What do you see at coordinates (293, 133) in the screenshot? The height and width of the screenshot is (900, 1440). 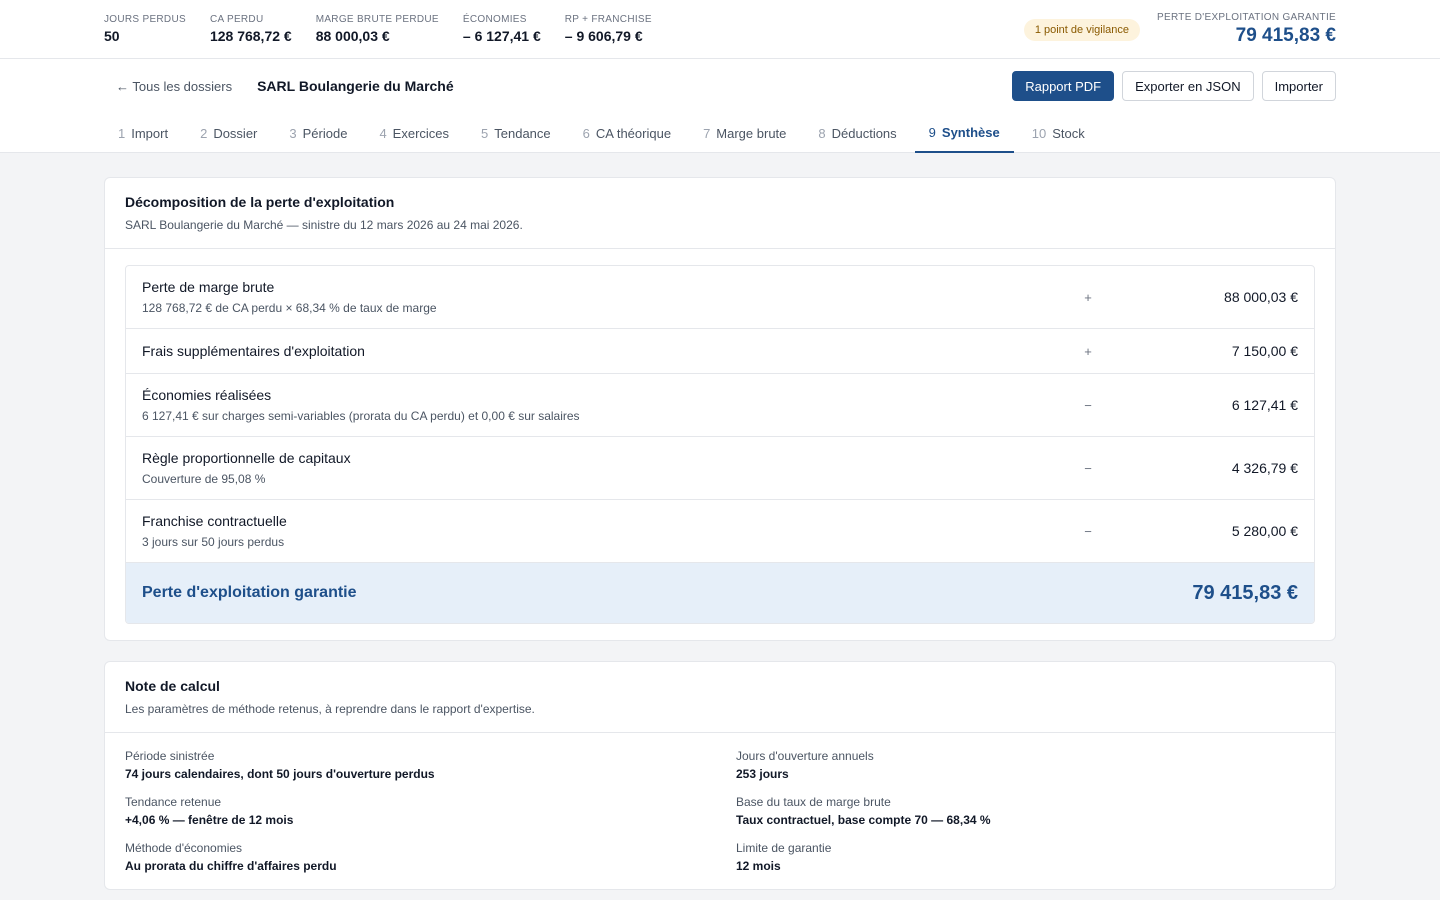 I see `tab-number: 3` at bounding box center [293, 133].